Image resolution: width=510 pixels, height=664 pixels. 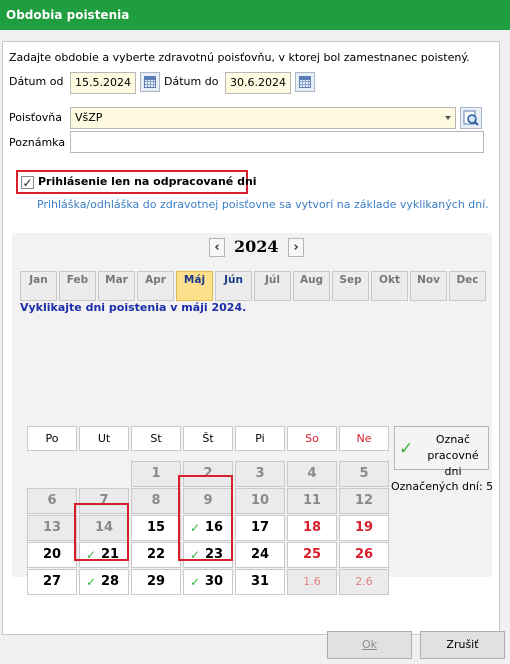 I want to click on weekday-label: Pi, so click(x=260, y=438).